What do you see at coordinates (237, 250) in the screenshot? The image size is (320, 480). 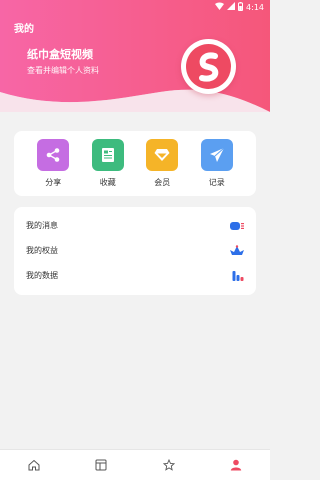 I see `crown-icon` at bounding box center [237, 250].